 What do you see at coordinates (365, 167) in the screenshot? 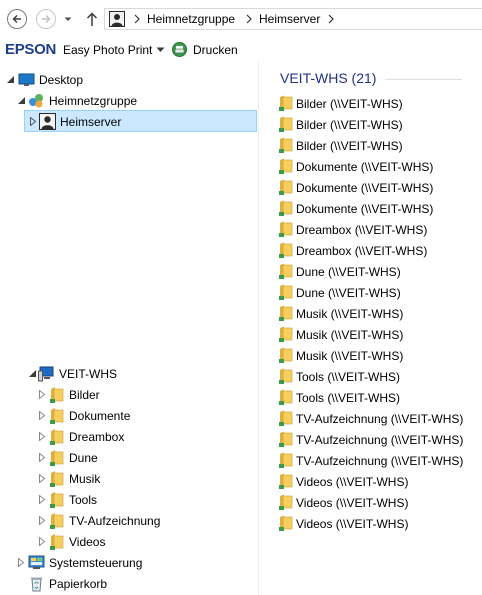
I see `list-item-label: Dokumente (\\VEIT-WHS)` at bounding box center [365, 167].